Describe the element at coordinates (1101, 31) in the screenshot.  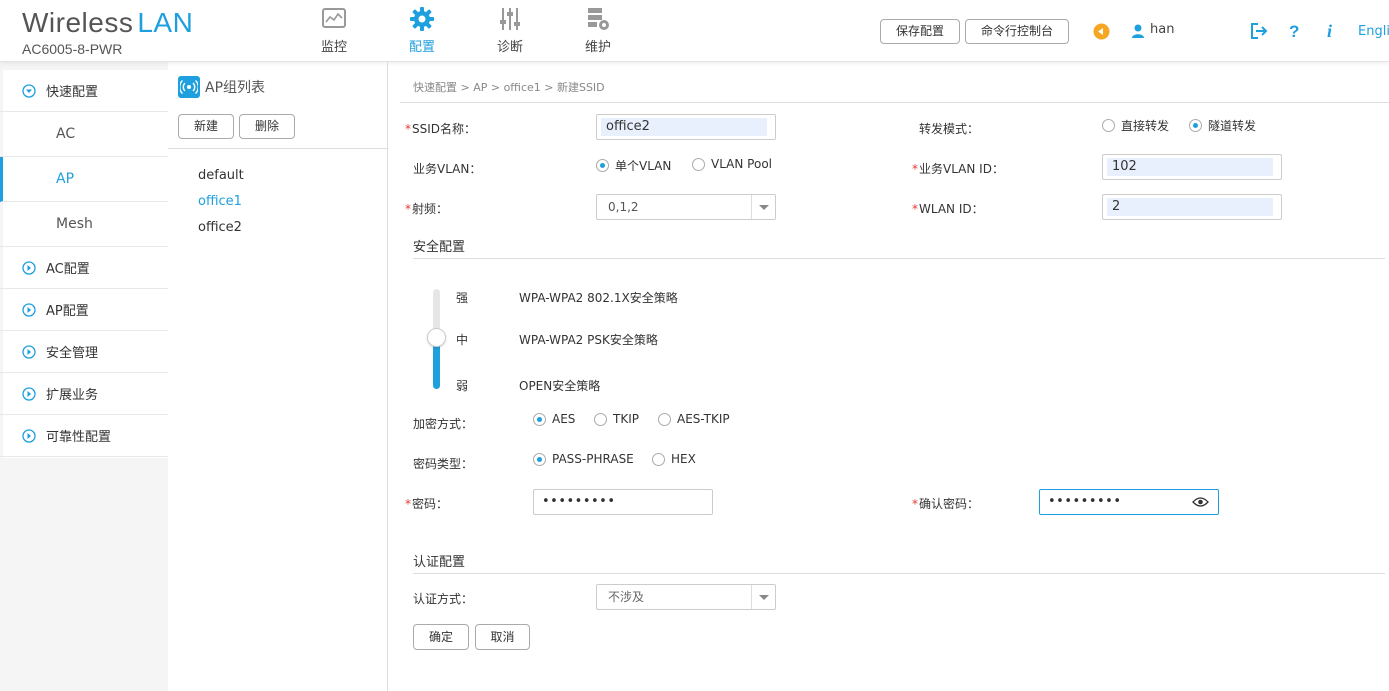
I see `alarm-icon` at that location.